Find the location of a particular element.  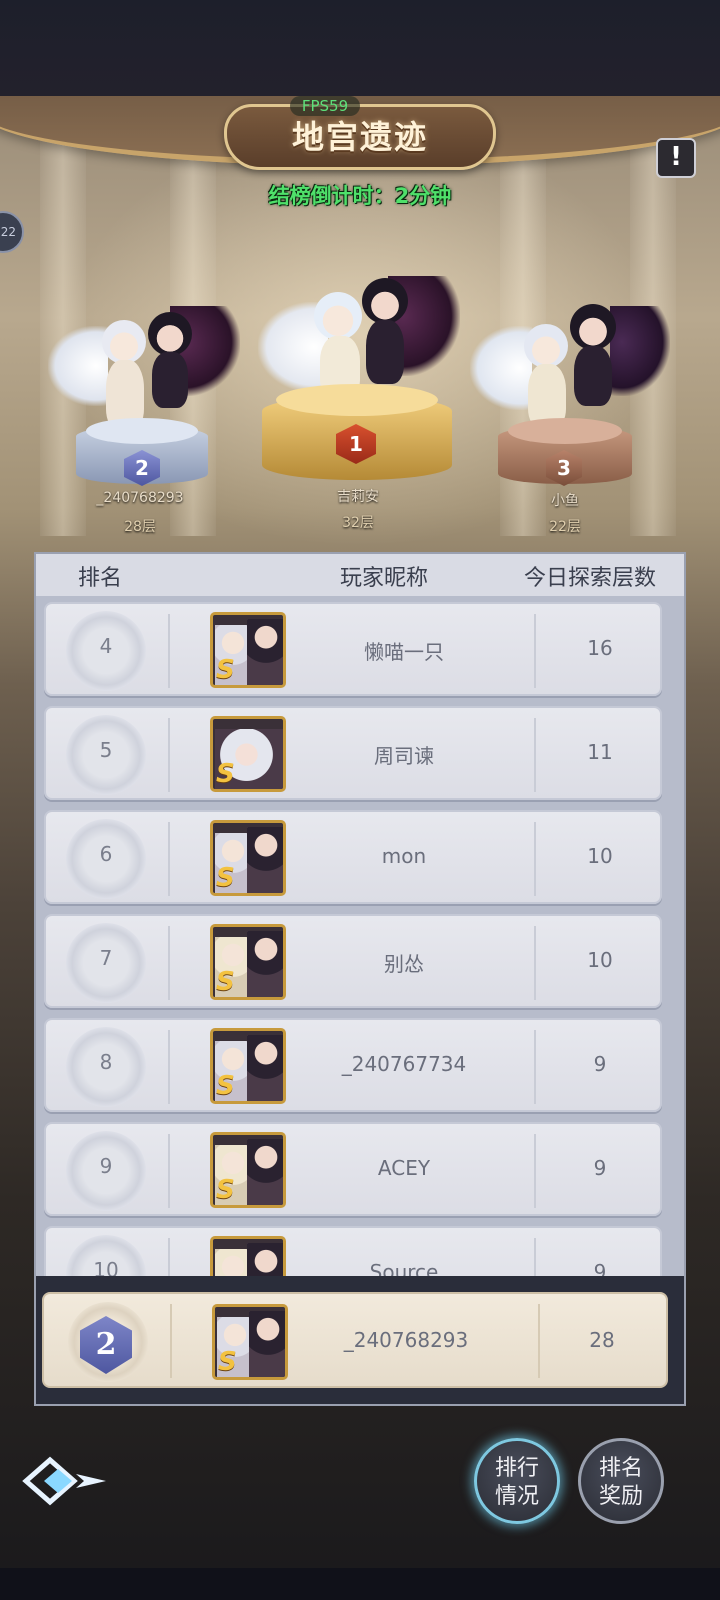

my-name: _240768293 is located at coordinates (406, 1340).